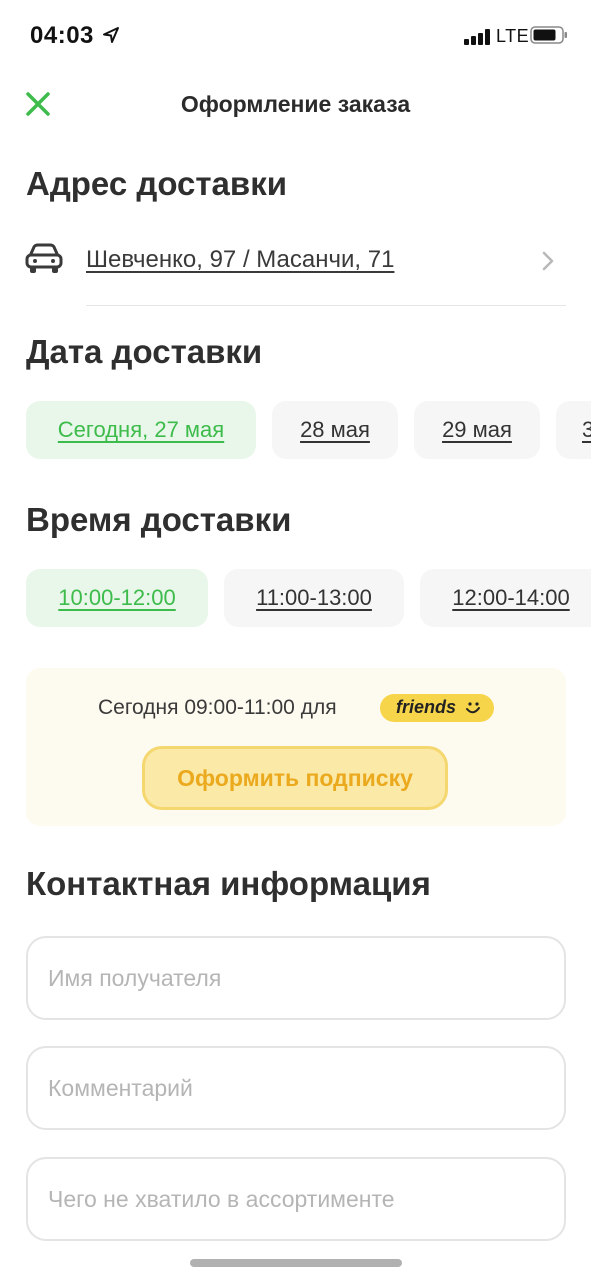 Image resolution: width=591 pixels, height=1280 pixels. What do you see at coordinates (473, 708) in the screenshot?
I see `smile-icon` at bounding box center [473, 708].